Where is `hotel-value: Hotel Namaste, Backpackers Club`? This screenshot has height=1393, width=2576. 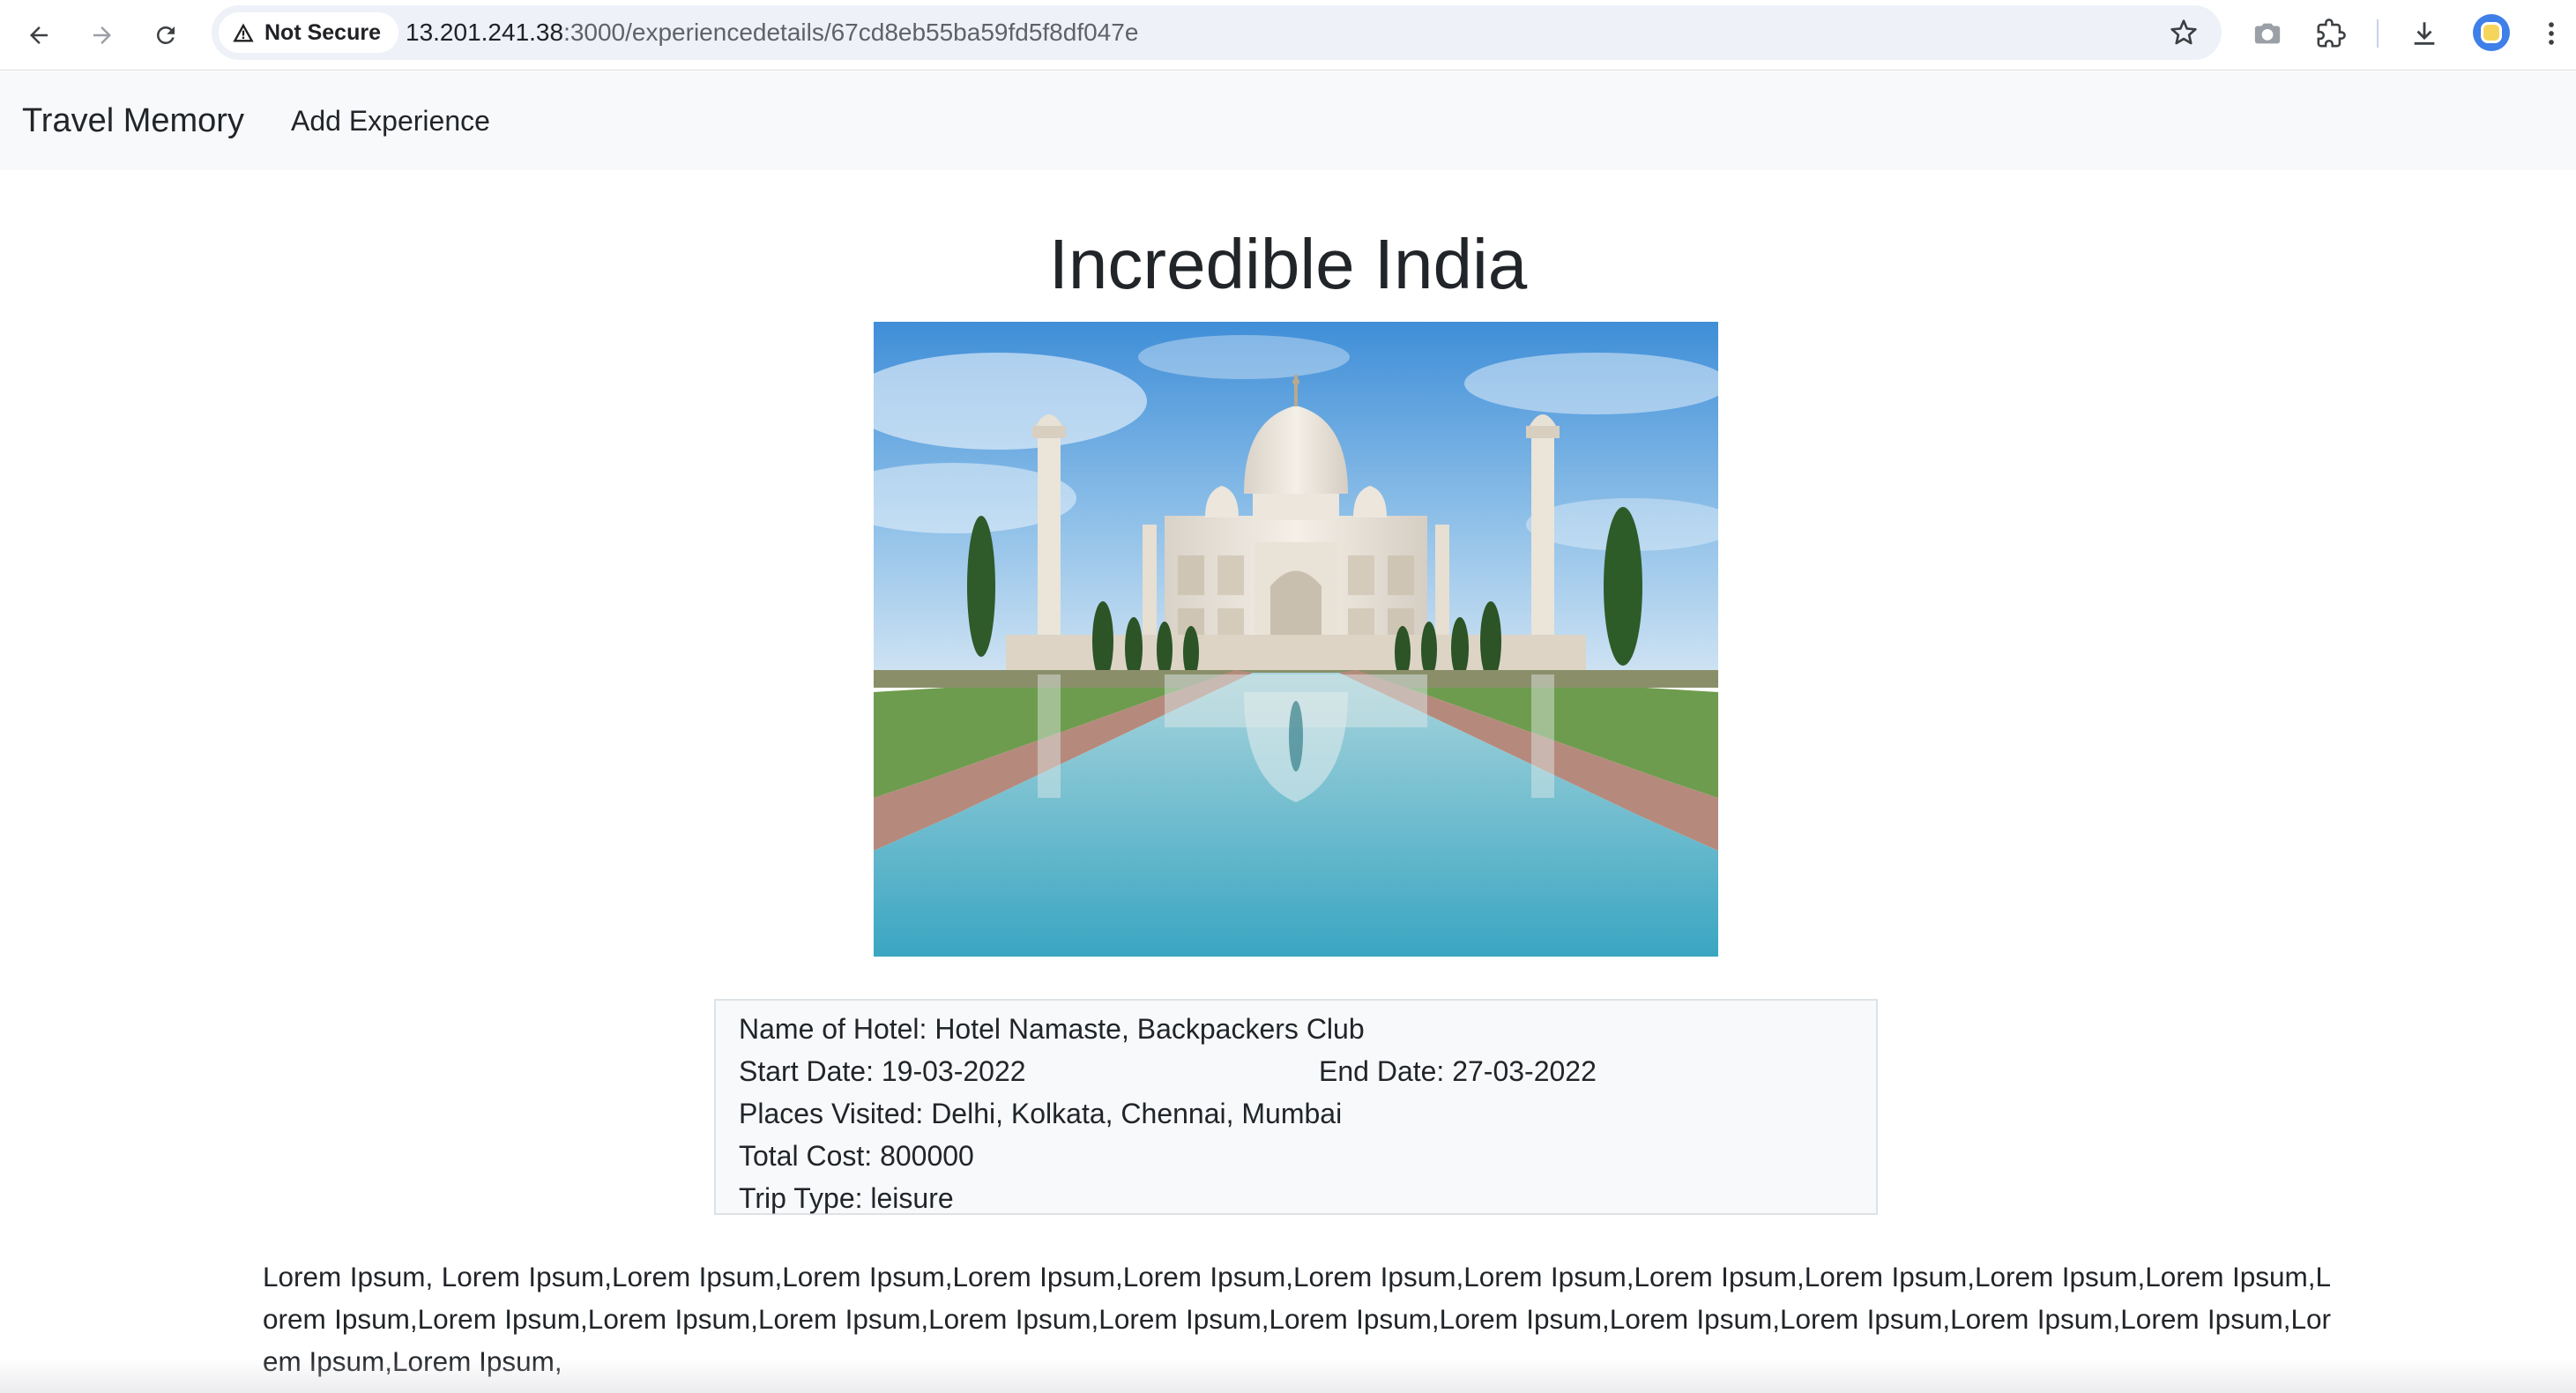
hotel-value: Hotel Namaste, Backpackers Club is located at coordinates (1150, 1029).